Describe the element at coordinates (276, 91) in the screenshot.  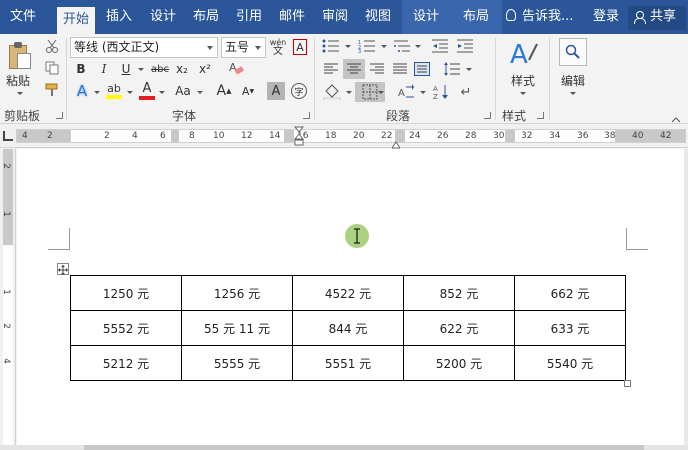
I see `char-shading-button: A` at that location.